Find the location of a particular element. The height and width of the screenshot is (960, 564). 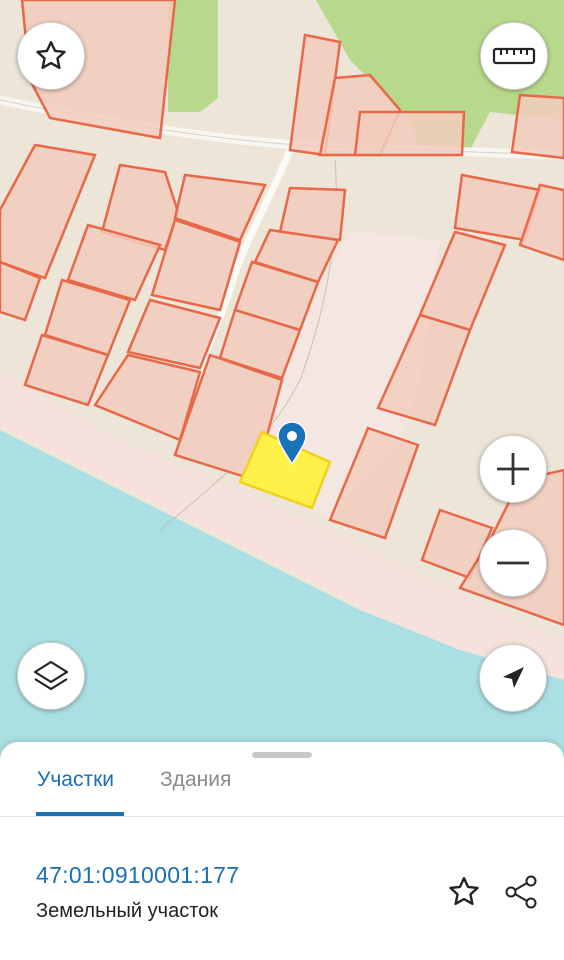

share-icon is located at coordinates (521, 892).